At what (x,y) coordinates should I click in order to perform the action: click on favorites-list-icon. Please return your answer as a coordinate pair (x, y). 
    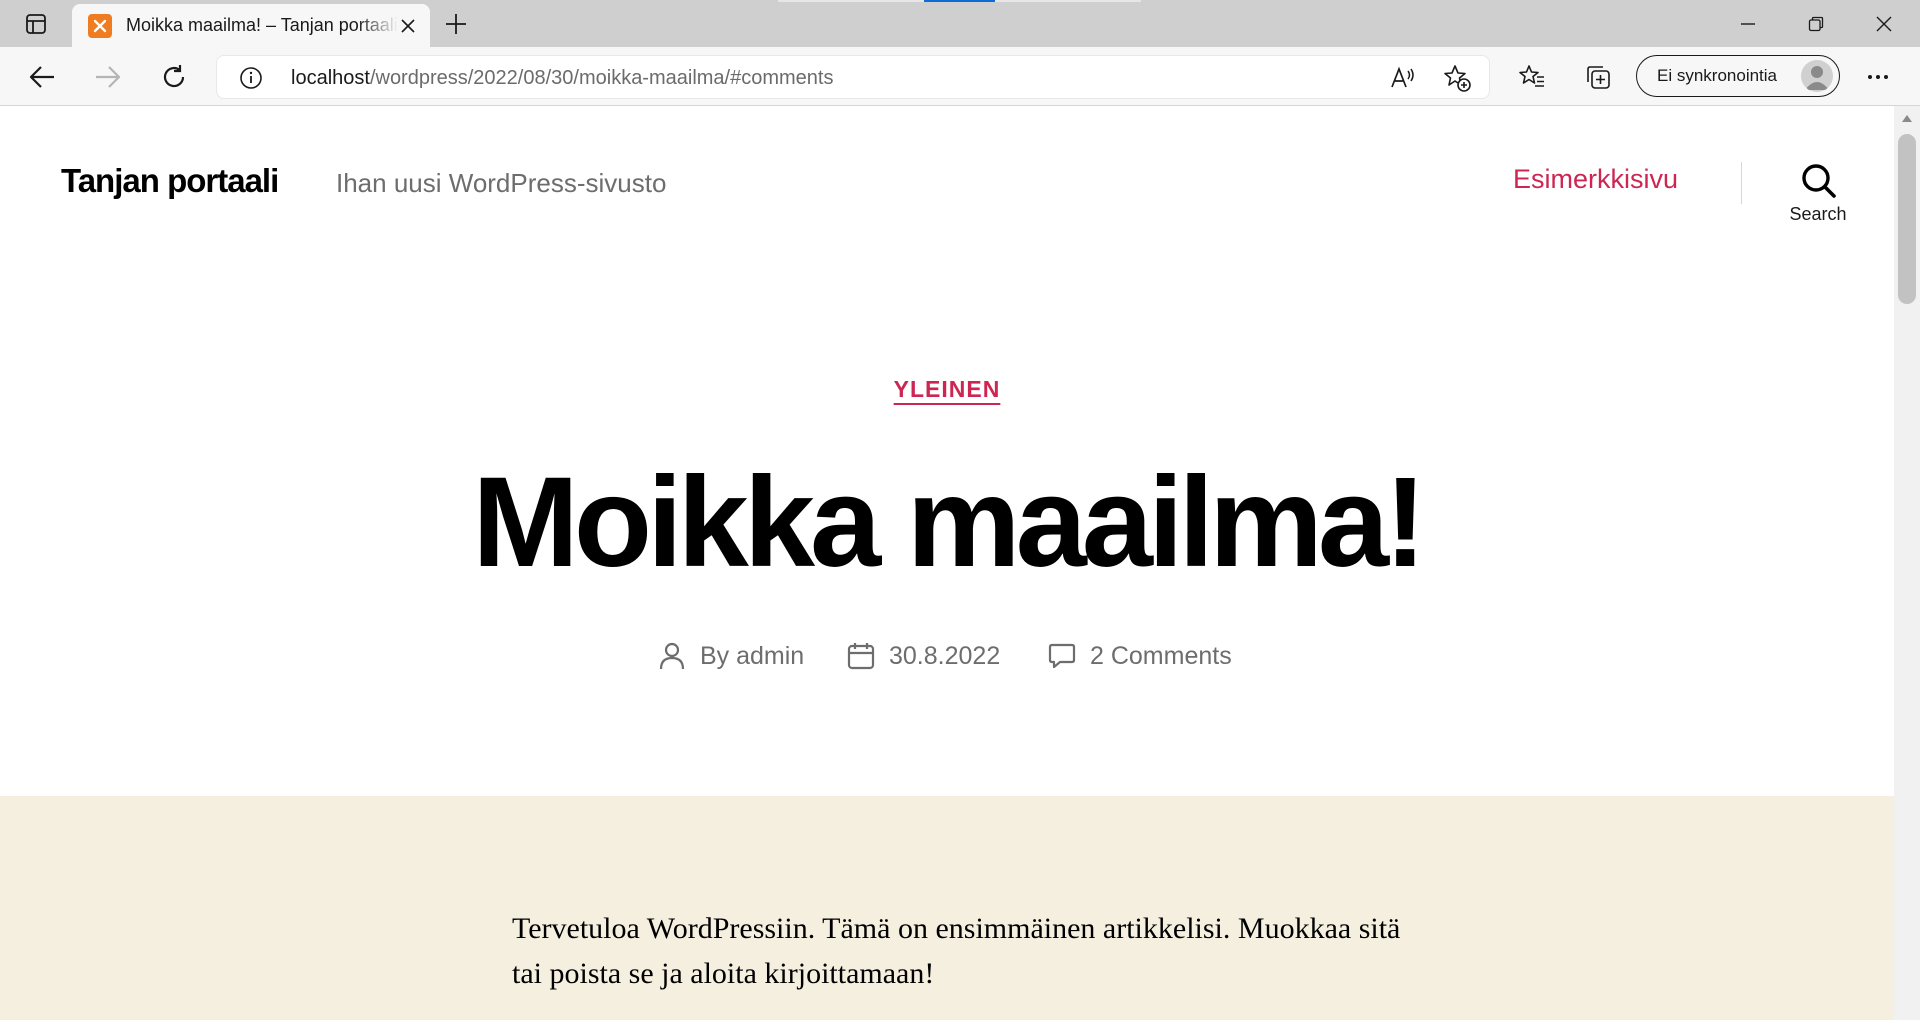
    Looking at the image, I should click on (1531, 76).